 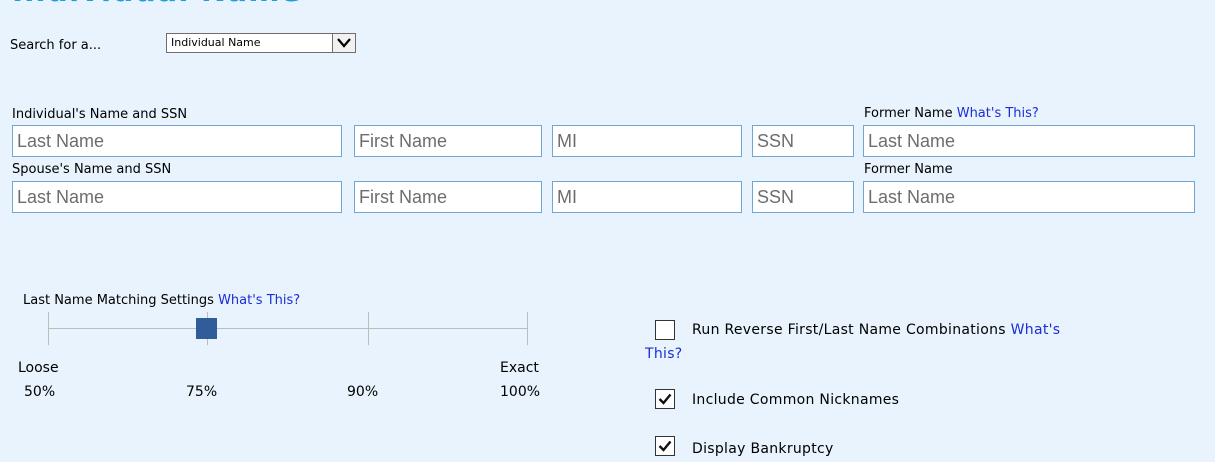 I want to click on slider-tick-label: 75%, so click(x=202, y=392).